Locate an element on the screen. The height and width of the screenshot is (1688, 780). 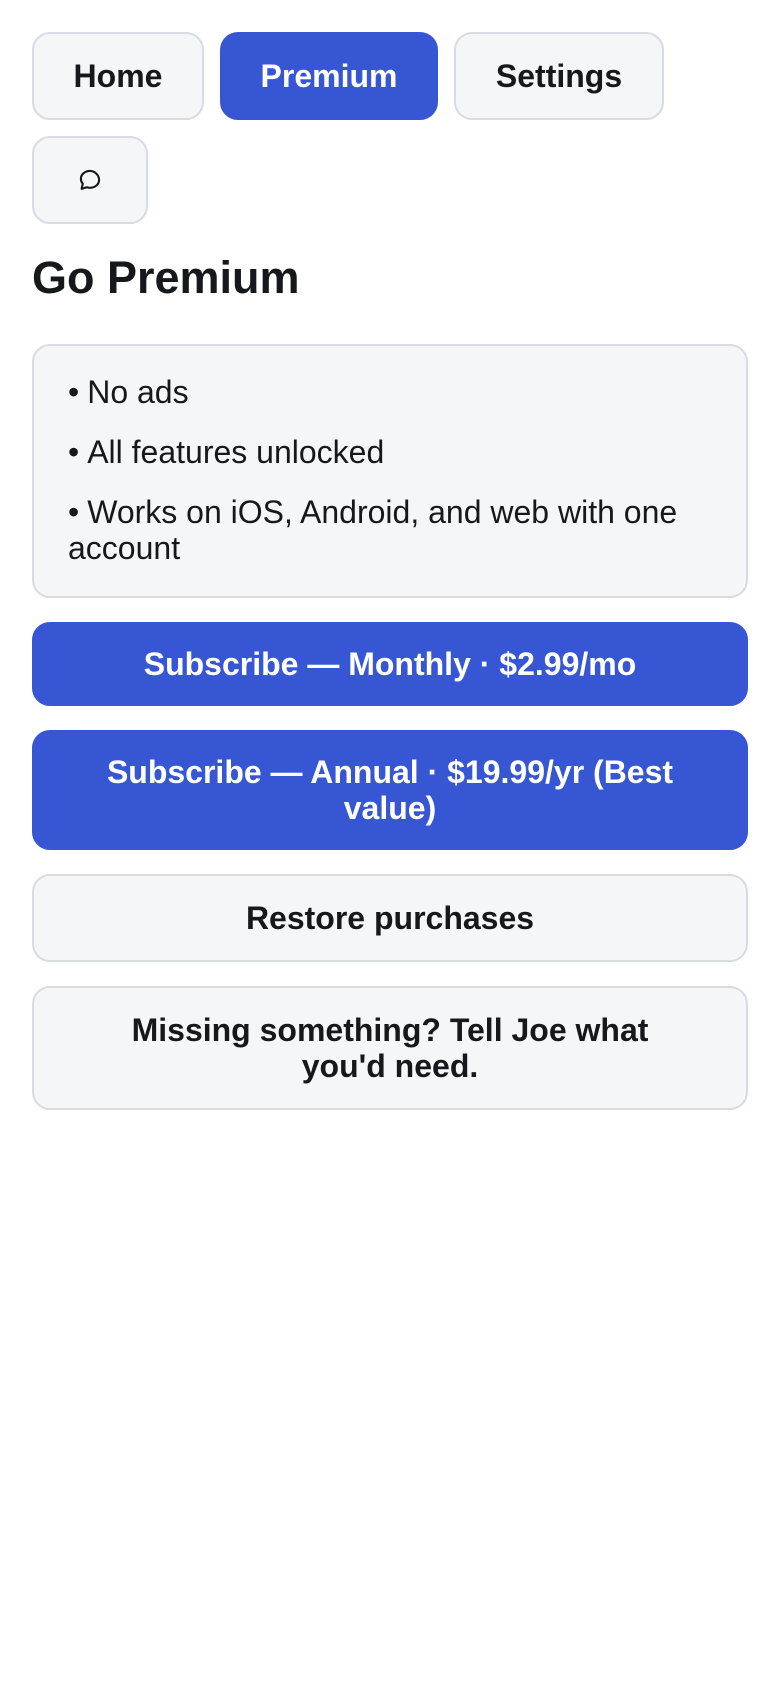
nav-home-label: Home is located at coordinates (118, 75).